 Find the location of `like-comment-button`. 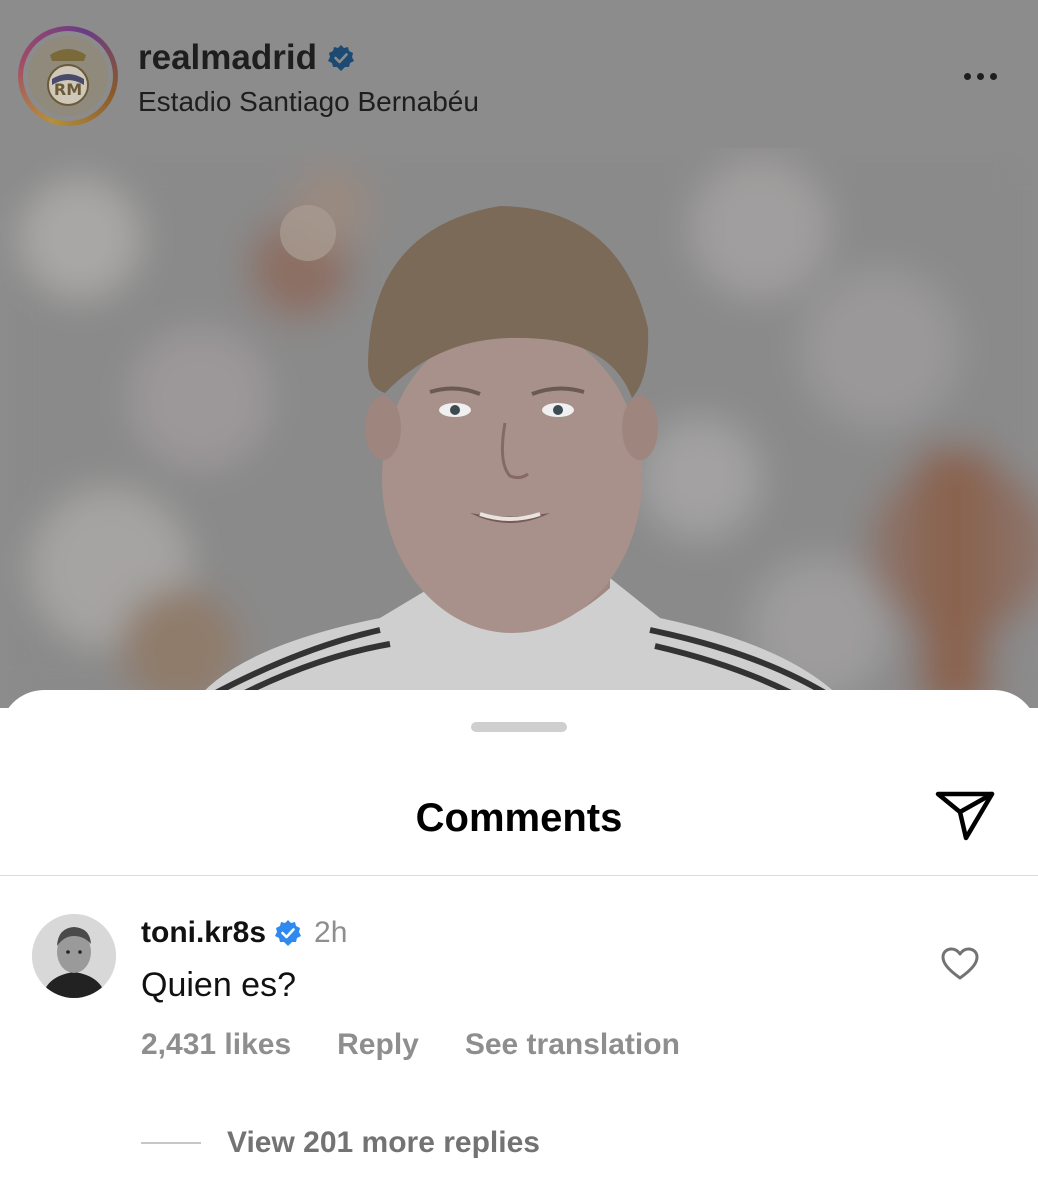

like-comment-button is located at coordinates (960, 964).